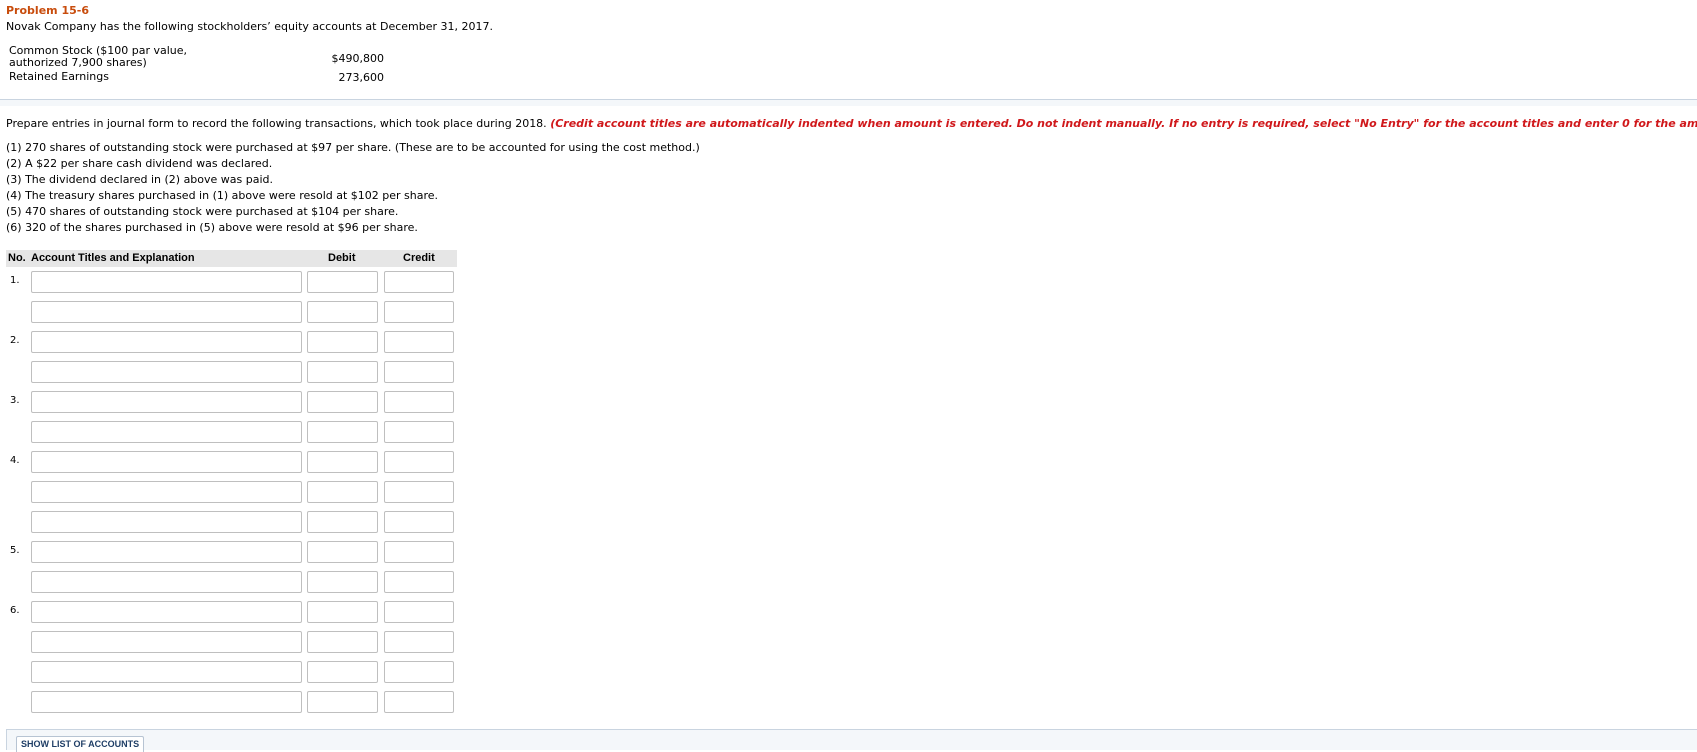 This screenshot has width=1697, height=752. What do you see at coordinates (358, 58) in the screenshot?
I see `equity-amount: $490,800` at bounding box center [358, 58].